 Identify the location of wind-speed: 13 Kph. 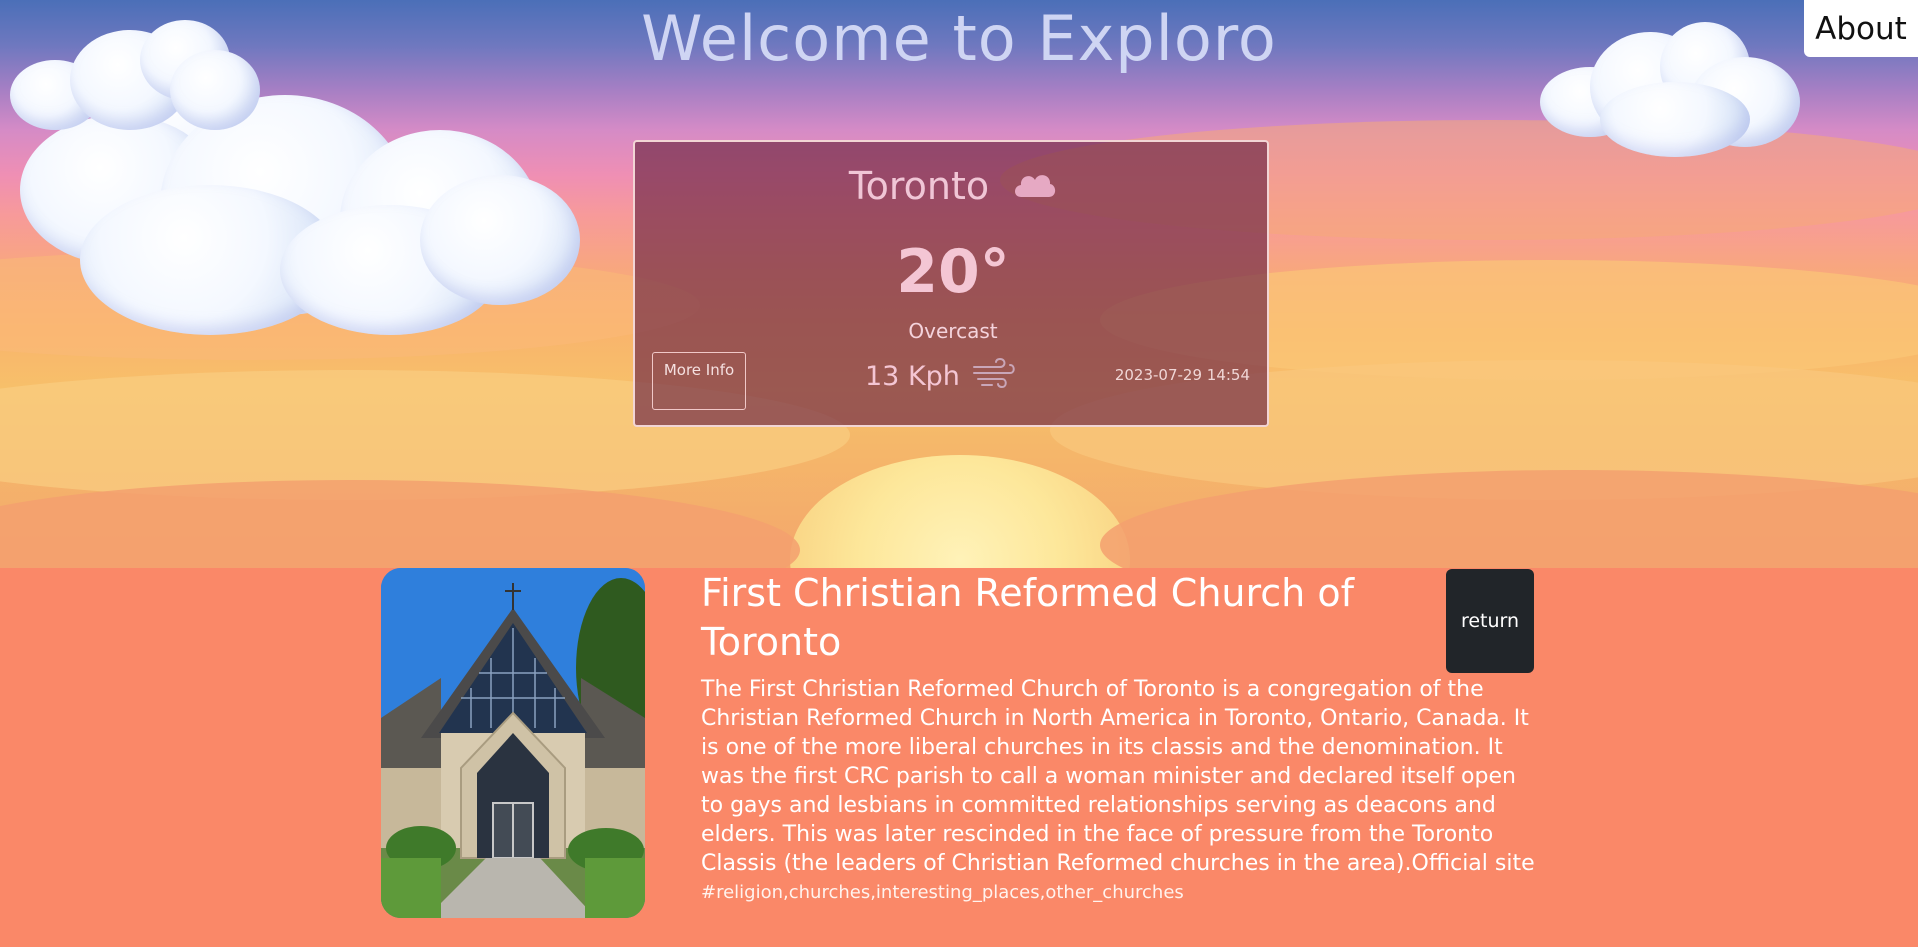
(912, 376).